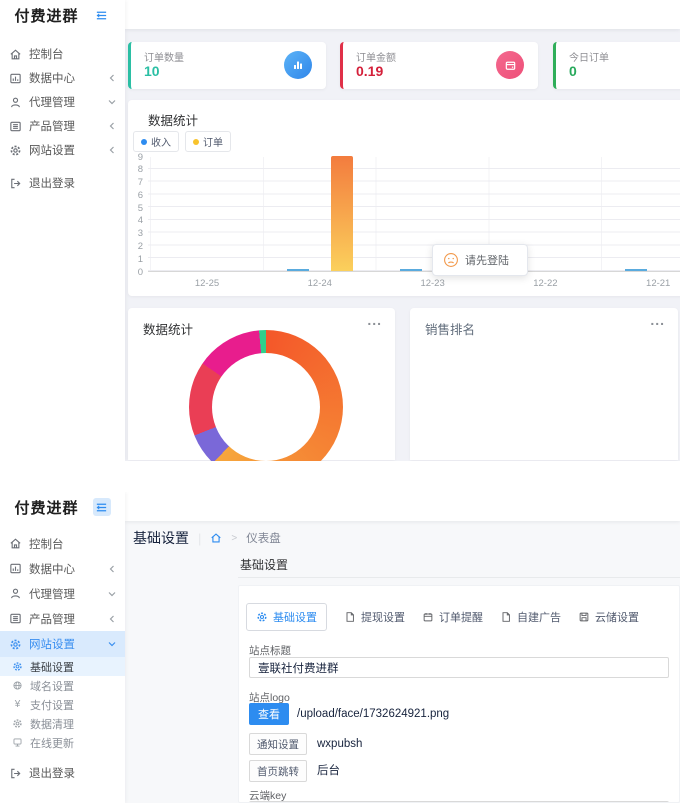 This screenshot has width=680, height=803. Describe the element at coordinates (168, 330) in the screenshot. I see `donut-card-title: 数据统计` at that location.